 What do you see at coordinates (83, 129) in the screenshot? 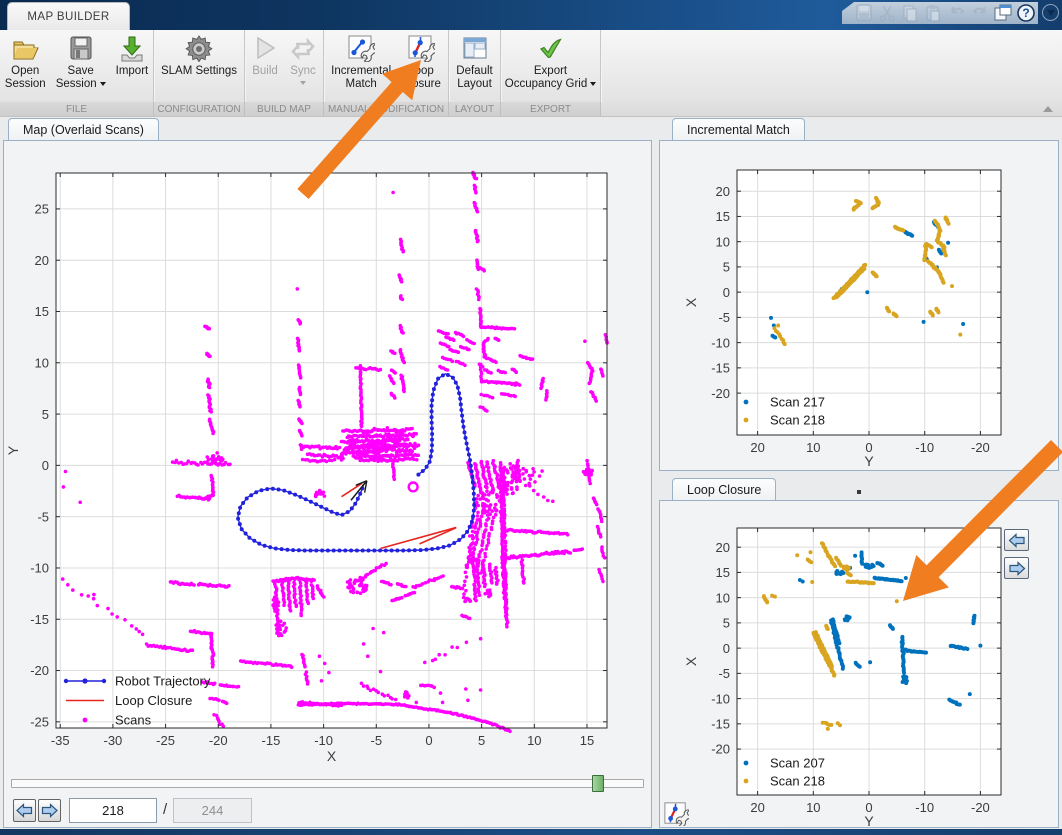
I see `tab-map-overlaid-scans: Map (Overlaid Scans)` at bounding box center [83, 129].